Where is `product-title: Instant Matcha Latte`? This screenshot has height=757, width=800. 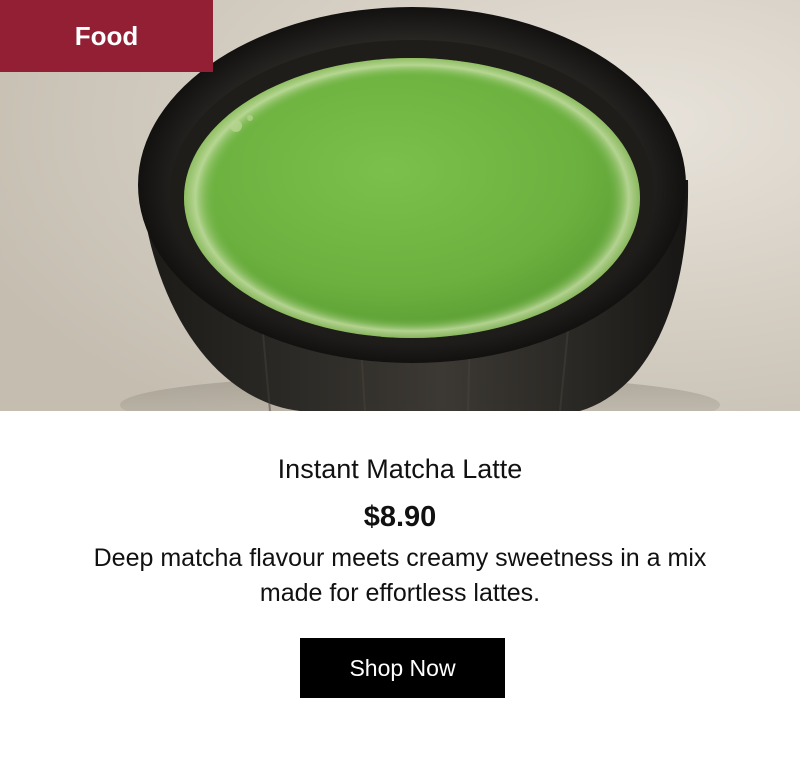
product-title: Instant Matcha Latte is located at coordinates (400, 469).